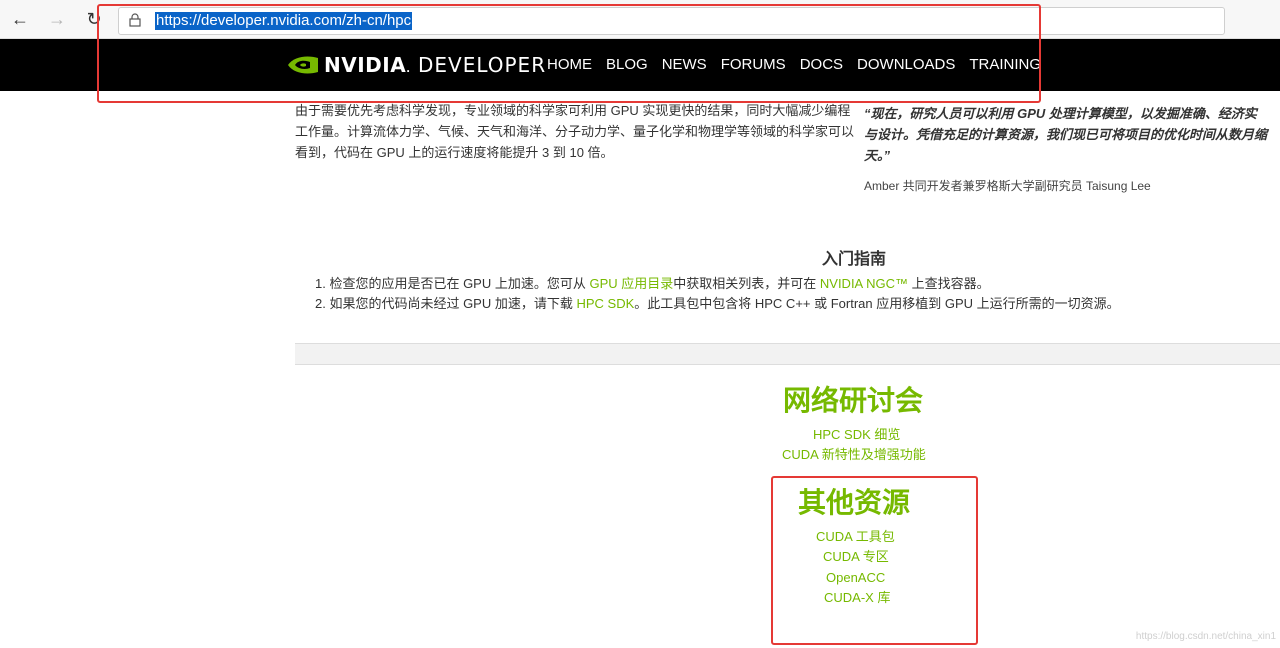 This screenshot has height=648, width=1280. What do you see at coordinates (20, 19) in the screenshot?
I see `arrow-left-icon: ←` at bounding box center [20, 19].